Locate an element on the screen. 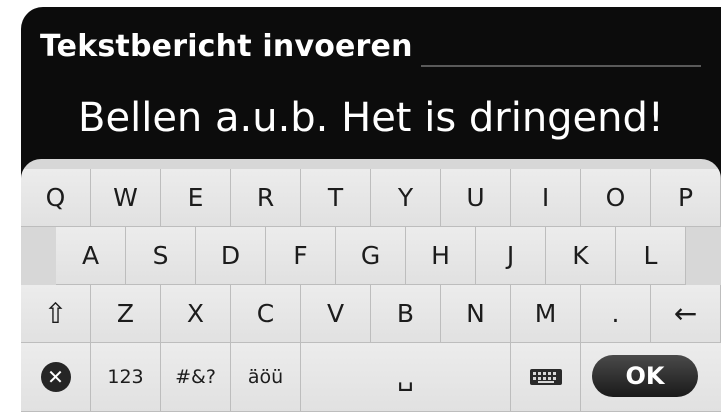  key-h: H is located at coordinates (441, 256).